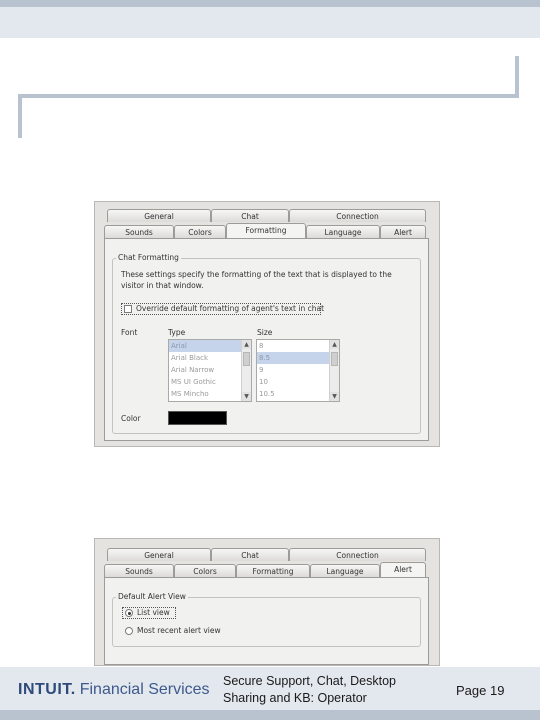  What do you see at coordinates (210, 382) in the screenshot?
I see `font-type-item: MS UI Gothic` at bounding box center [210, 382].